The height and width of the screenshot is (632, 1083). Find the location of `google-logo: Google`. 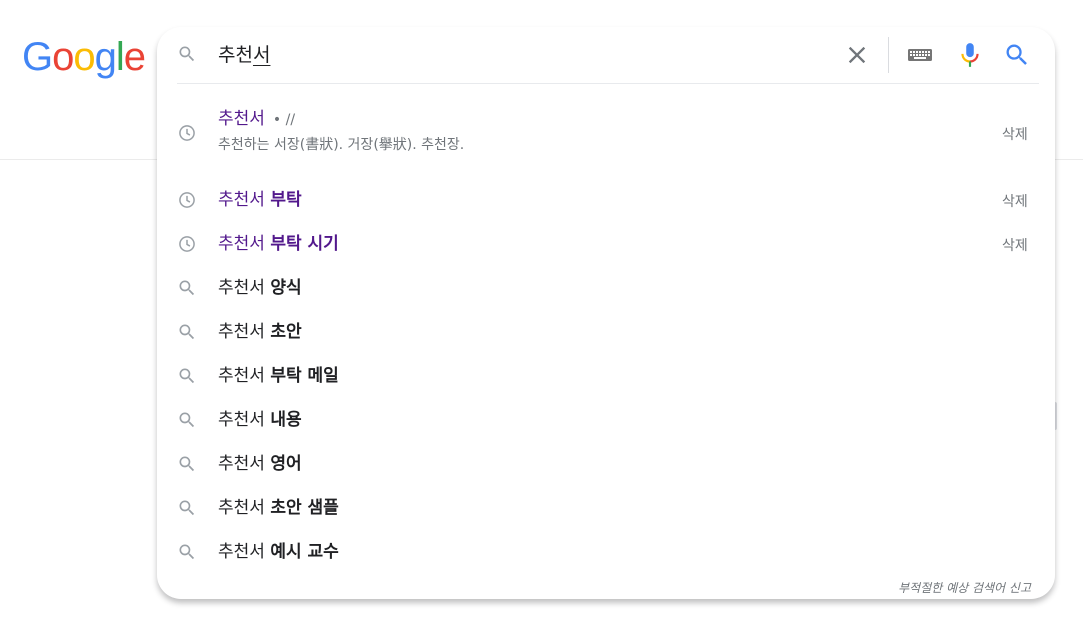

google-logo: Google is located at coordinates (84, 57).